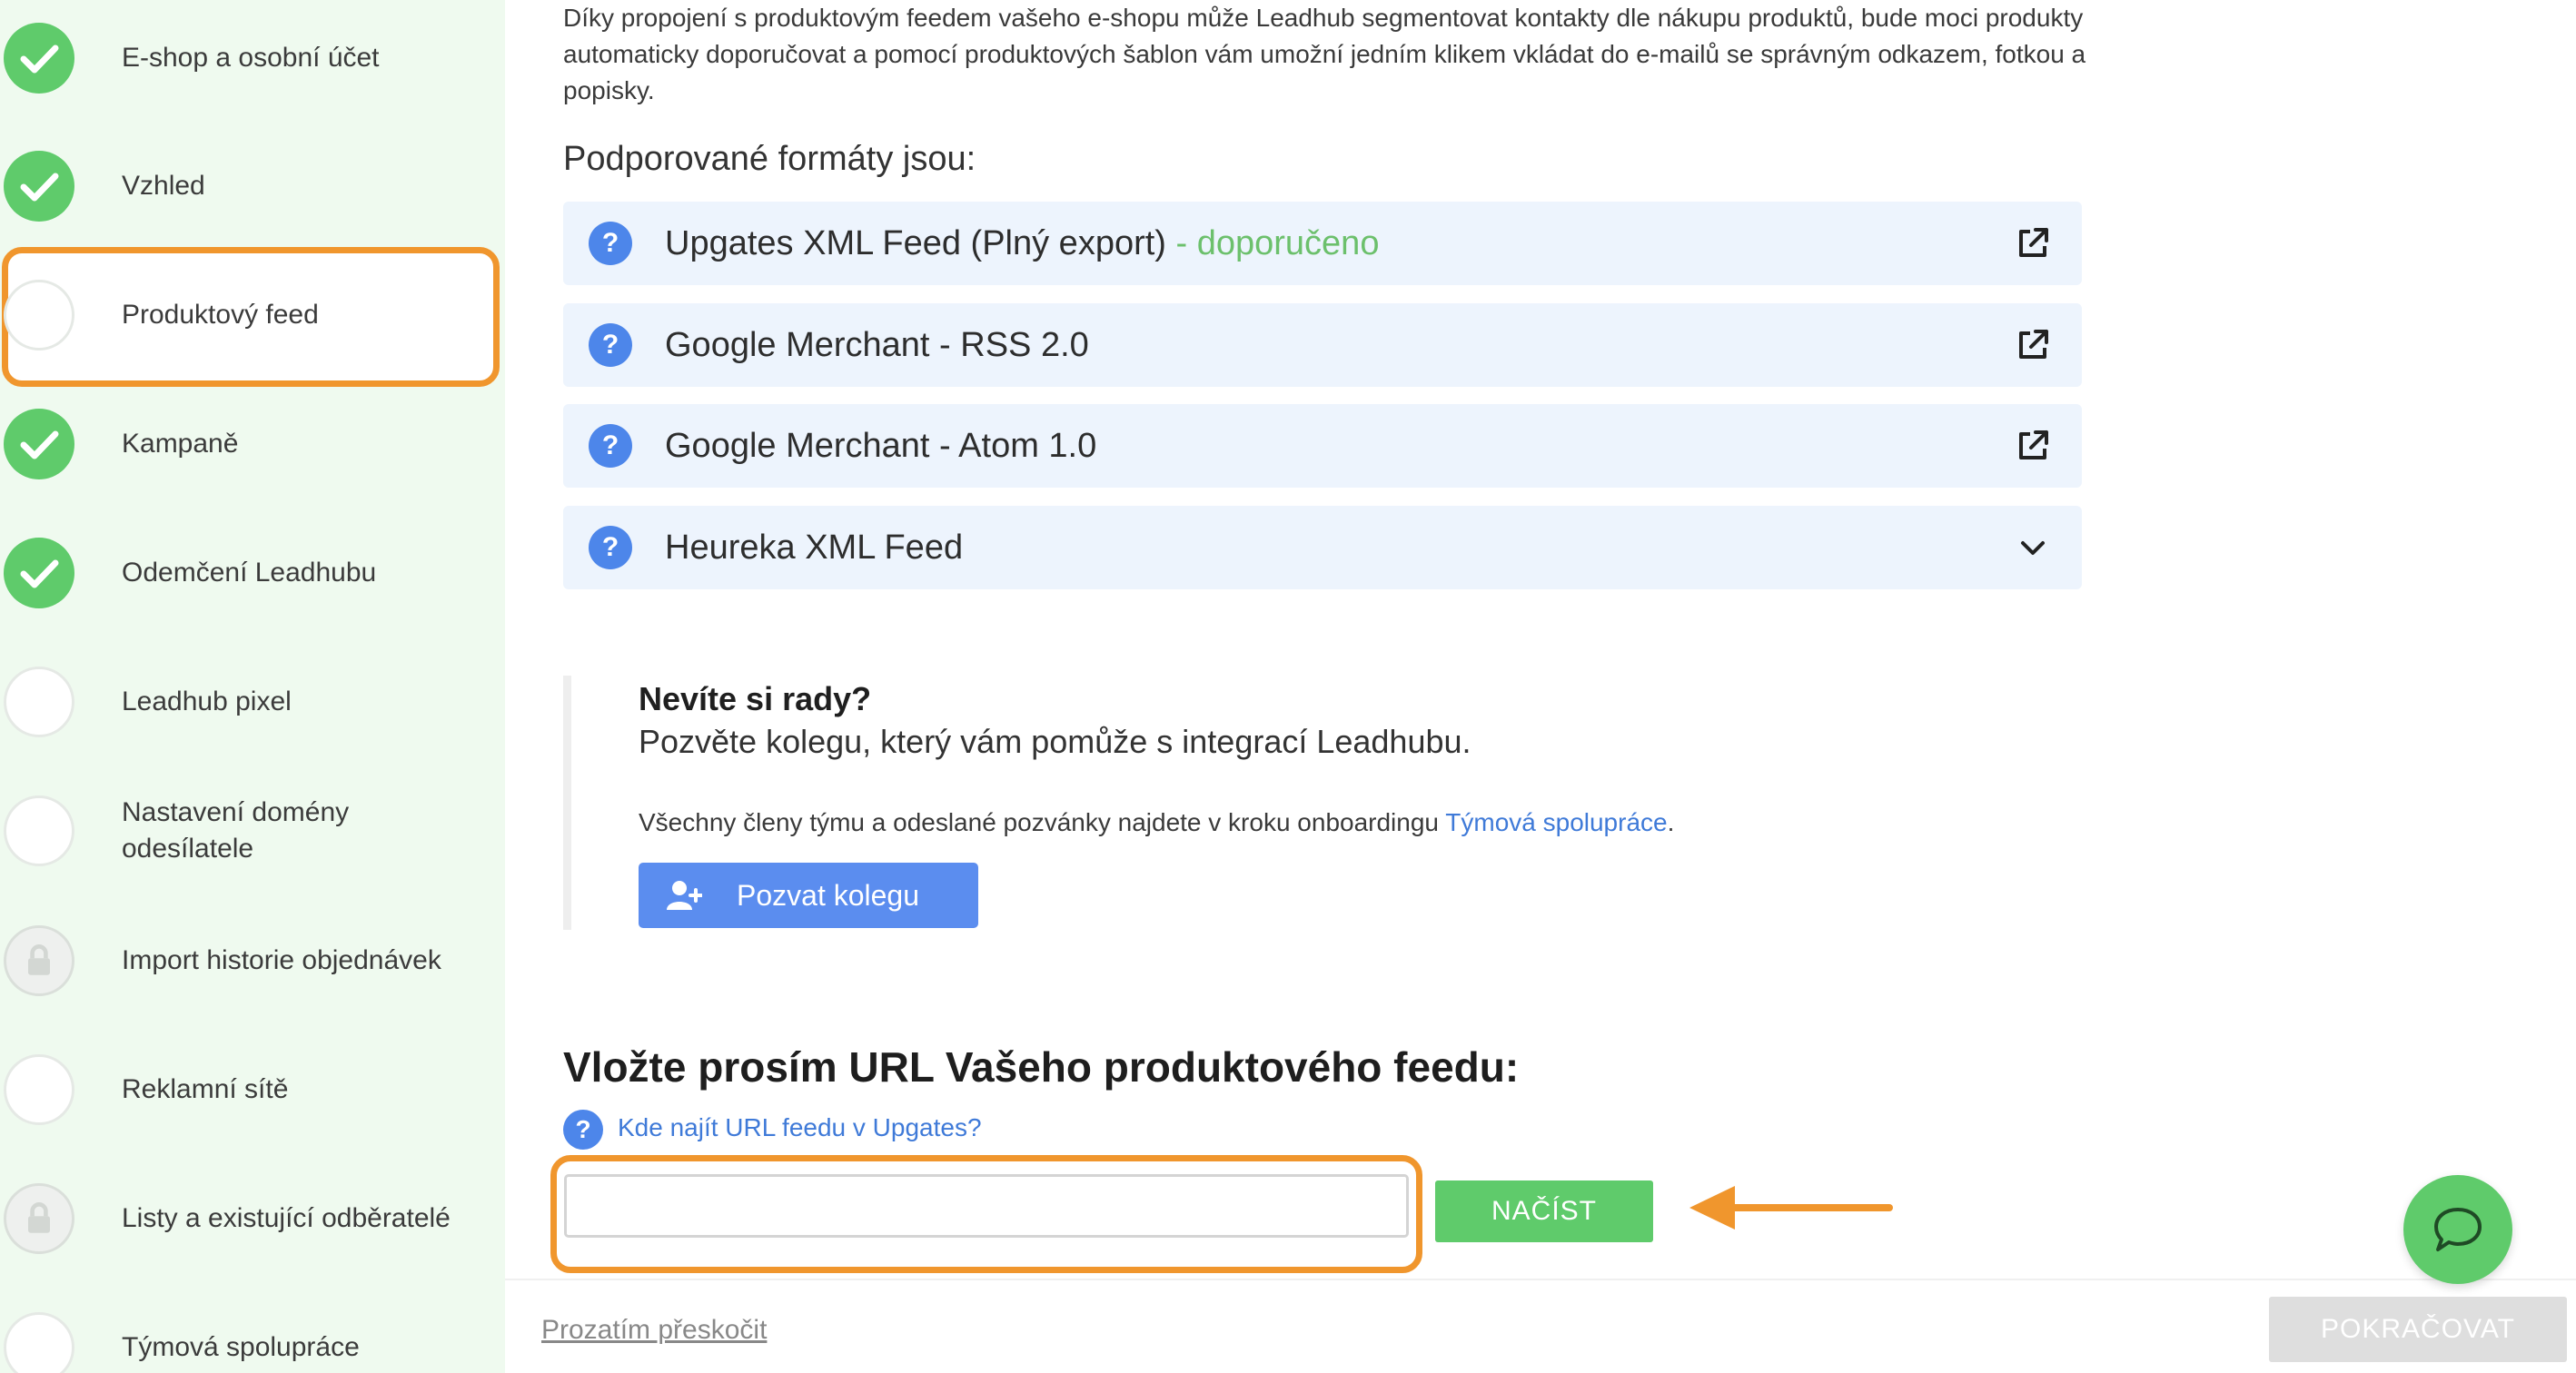 The height and width of the screenshot is (1373, 2576). I want to click on feed-url-help-link: Kde najít URL feedu v Upgates?, so click(800, 1127).